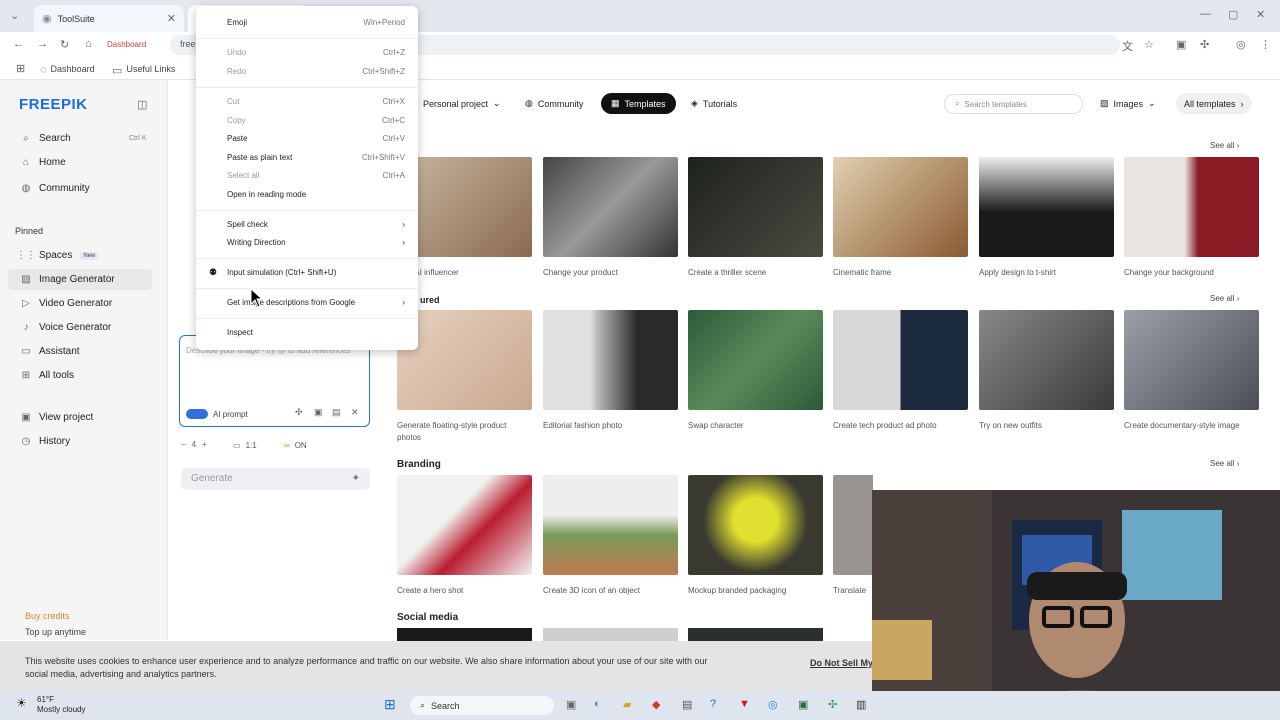 This screenshot has width=1280, height=720. What do you see at coordinates (900, 218) in the screenshot?
I see `template-card: Cinematic frame` at bounding box center [900, 218].